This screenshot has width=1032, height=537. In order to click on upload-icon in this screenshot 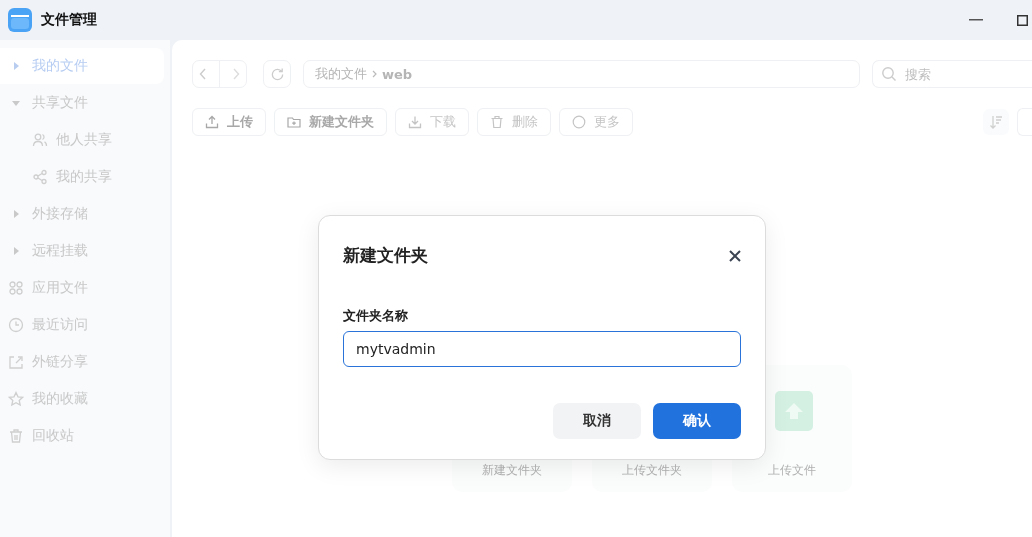, I will do `click(212, 122)`.